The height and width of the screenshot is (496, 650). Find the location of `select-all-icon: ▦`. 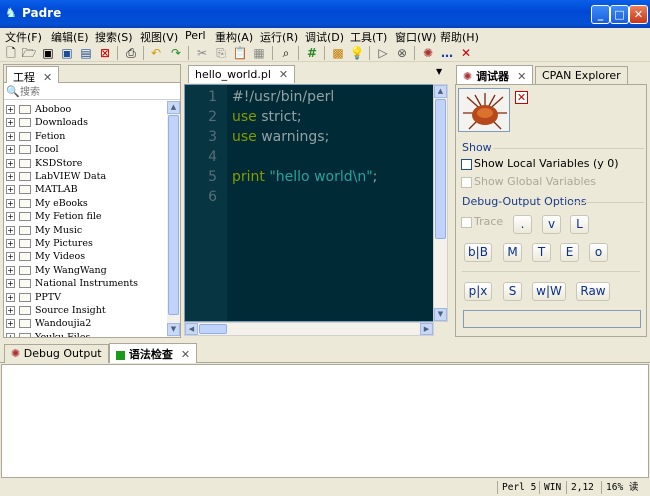

select-all-icon: ▦ is located at coordinates (259, 53).